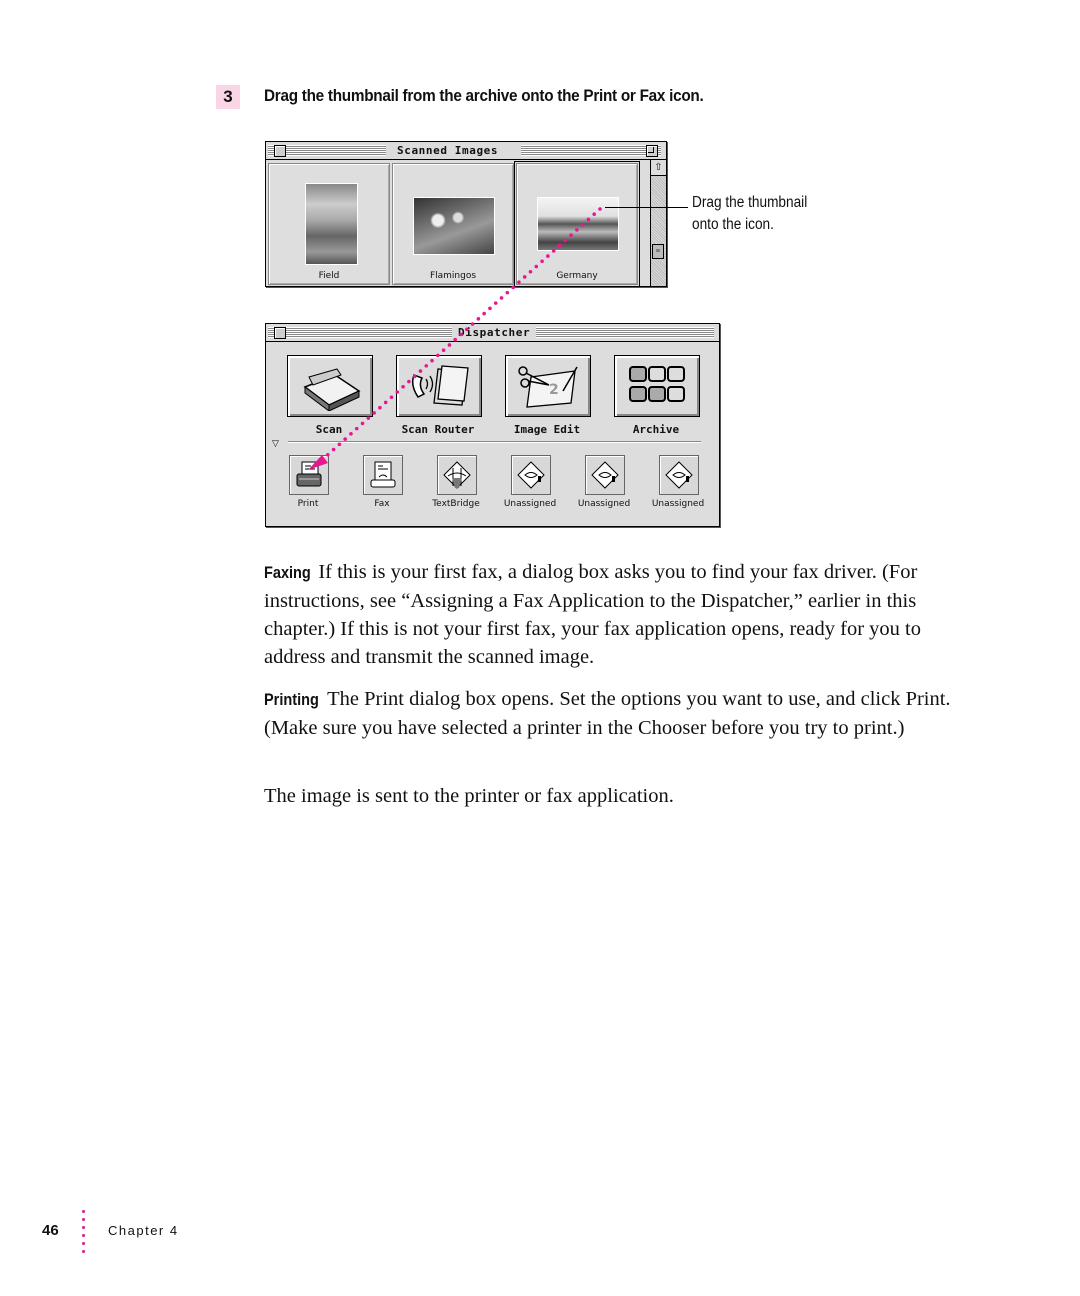  Describe the element at coordinates (453, 276) in the screenshot. I see `thumbnail-label: Flamingos` at that location.